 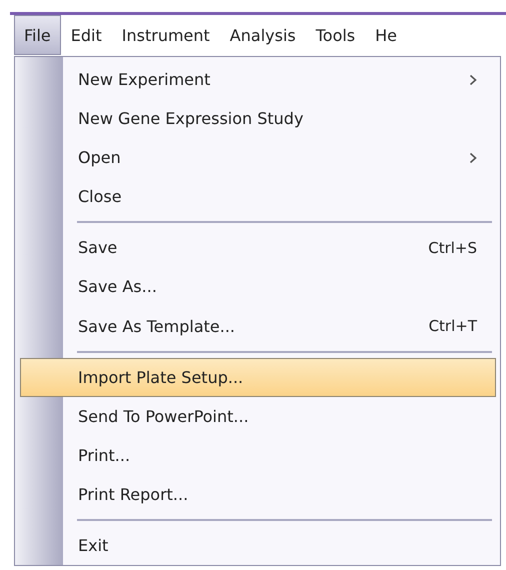 What do you see at coordinates (258, 118) in the screenshot?
I see `menu-item: New Gene Expression Study` at bounding box center [258, 118].